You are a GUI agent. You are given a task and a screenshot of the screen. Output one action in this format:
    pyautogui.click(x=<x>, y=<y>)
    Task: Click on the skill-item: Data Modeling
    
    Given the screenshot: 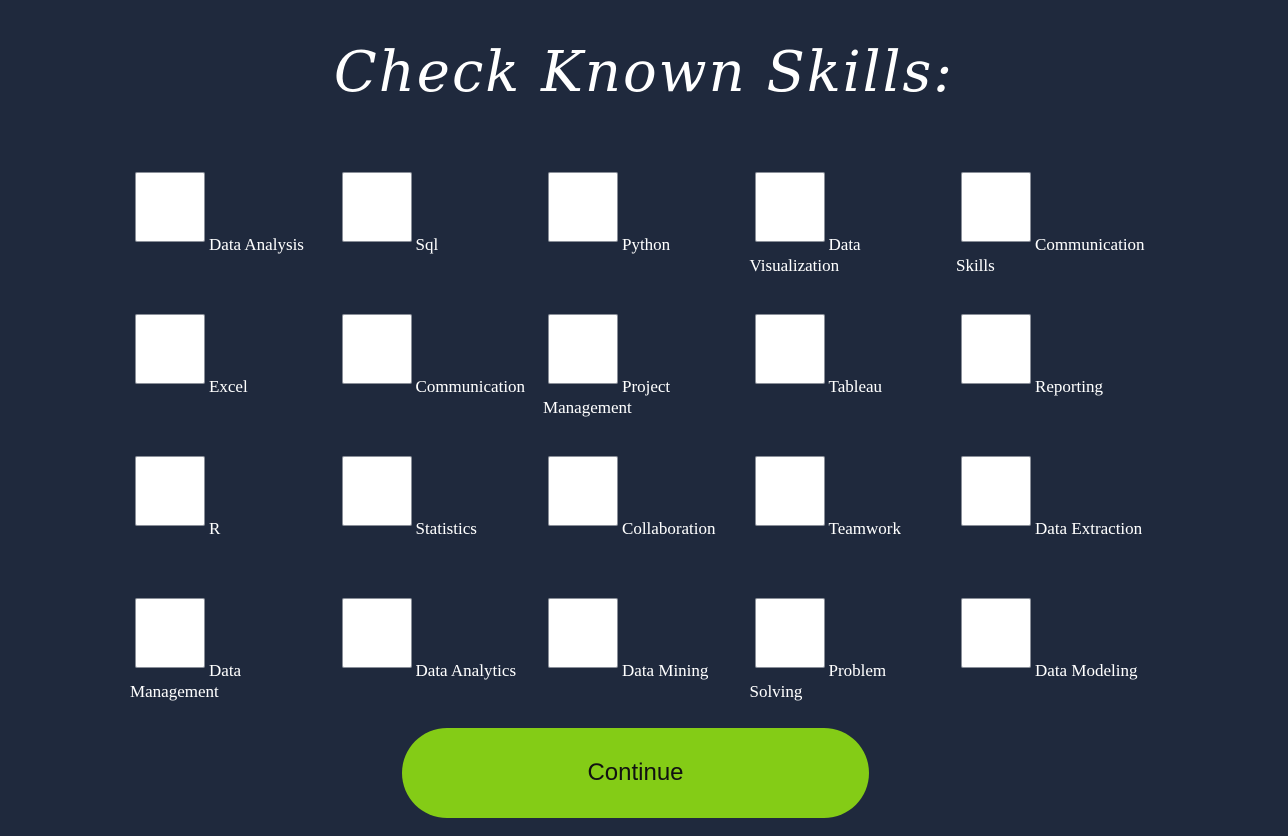 What is the action you would take?
    pyautogui.click(x=1051, y=668)
    